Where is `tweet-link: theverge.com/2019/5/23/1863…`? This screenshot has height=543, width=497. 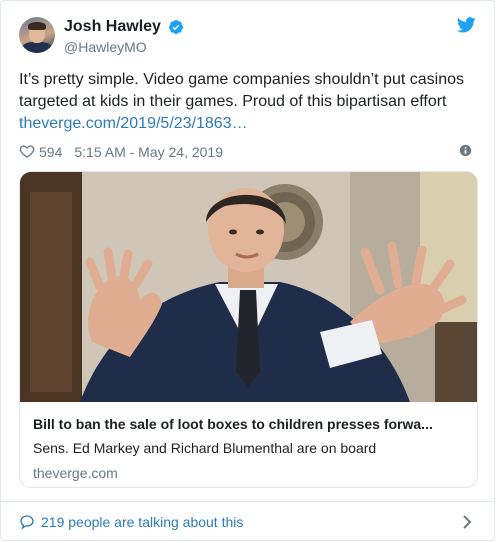
tweet-link: theverge.com/2019/5/23/1863… is located at coordinates (133, 123).